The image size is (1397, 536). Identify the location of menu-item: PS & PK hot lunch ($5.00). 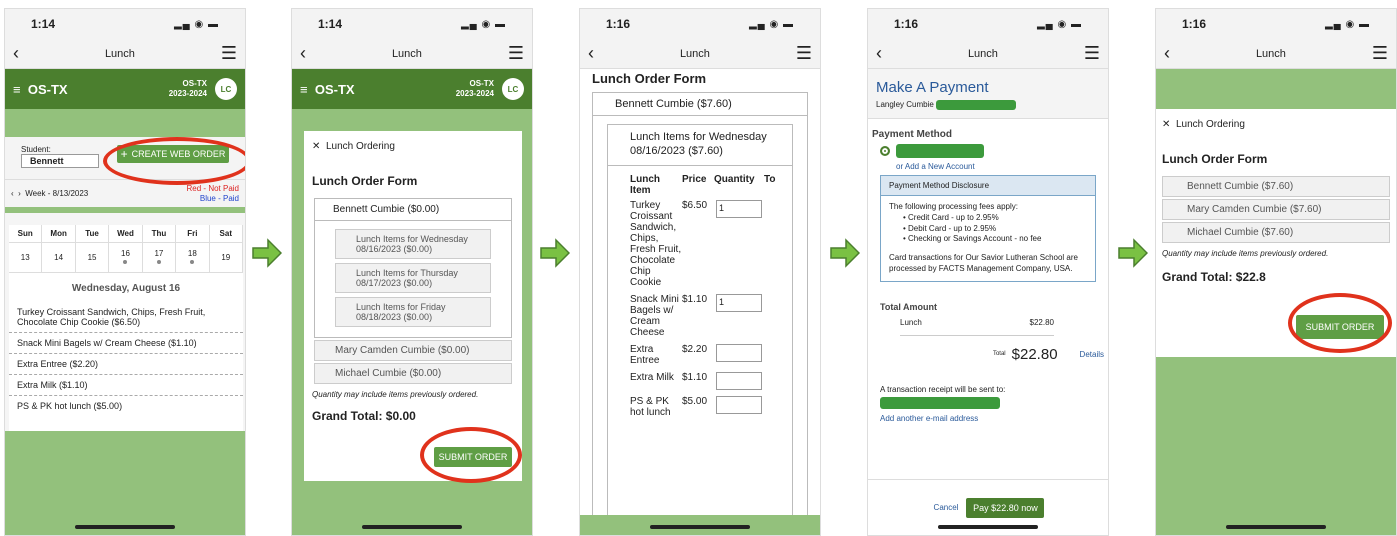
(70, 406).